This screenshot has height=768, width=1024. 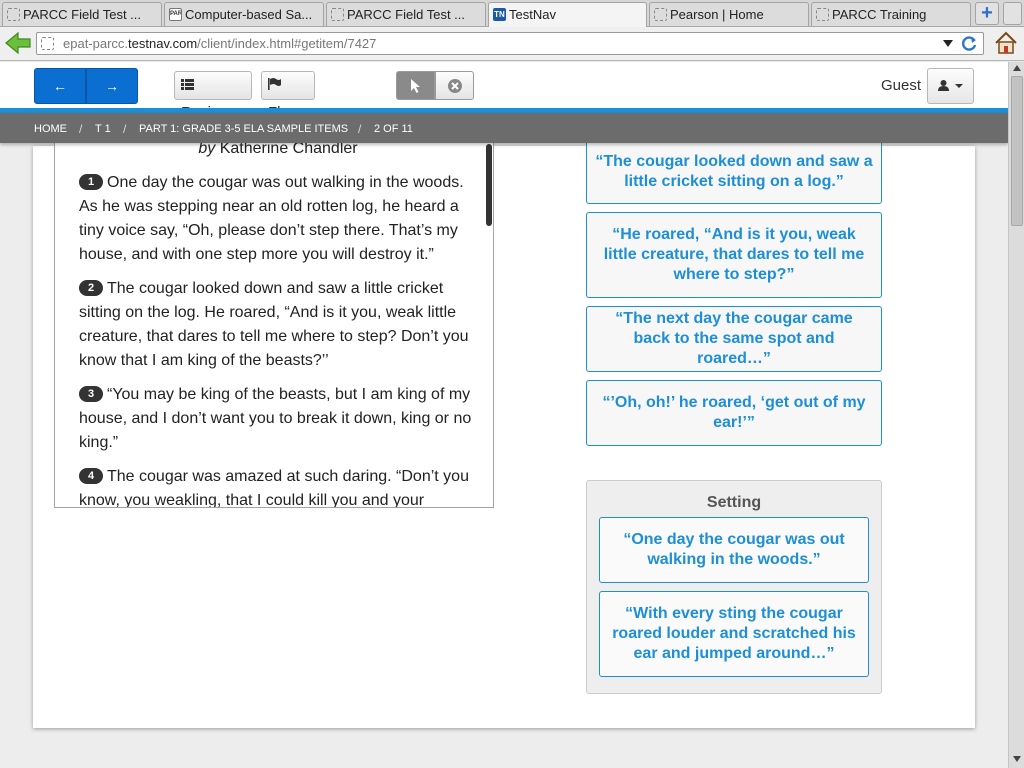 What do you see at coordinates (499, 14) in the screenshot?
I see `testnav-icon: TN` at bounding box center [499, 14].